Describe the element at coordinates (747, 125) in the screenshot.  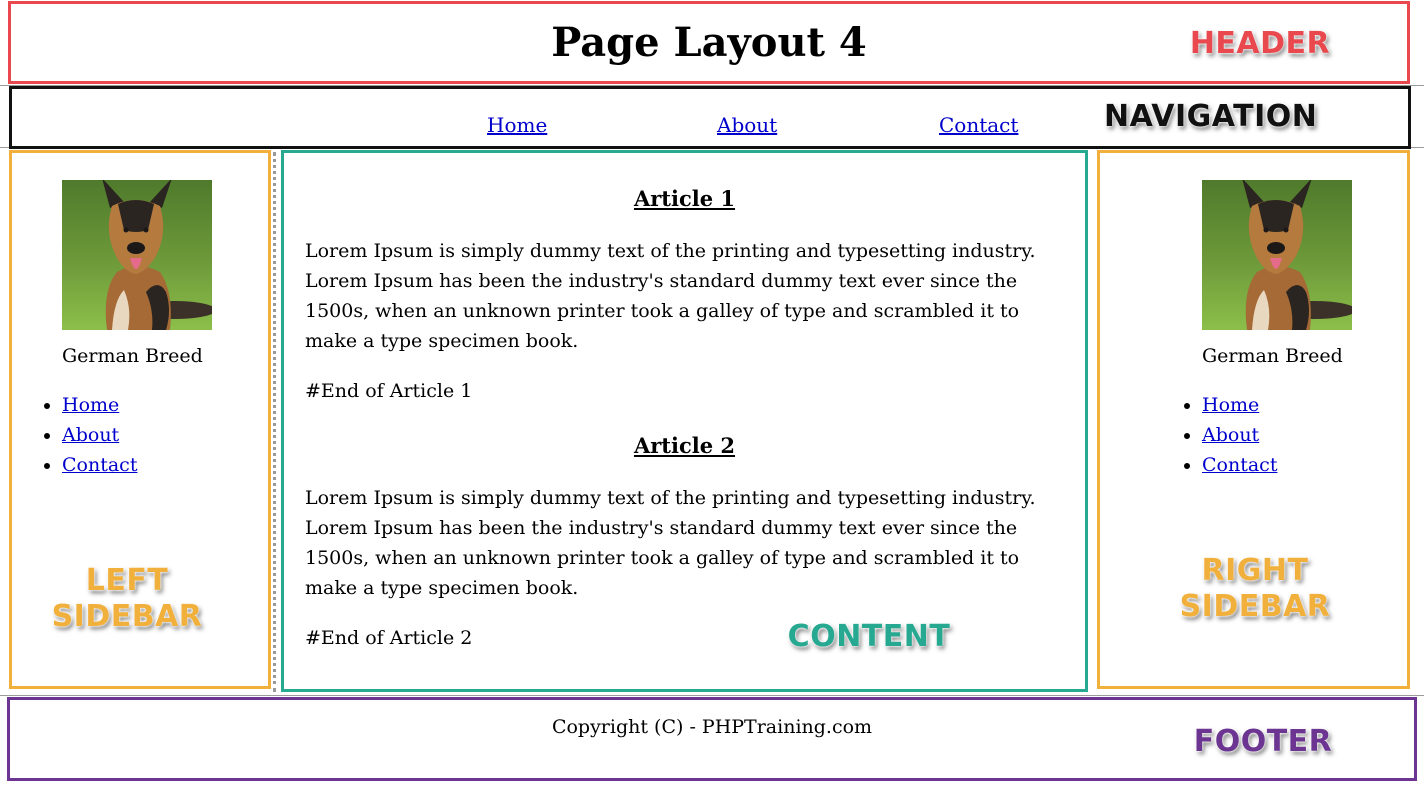
I see `nav-link-about: About` at that location.